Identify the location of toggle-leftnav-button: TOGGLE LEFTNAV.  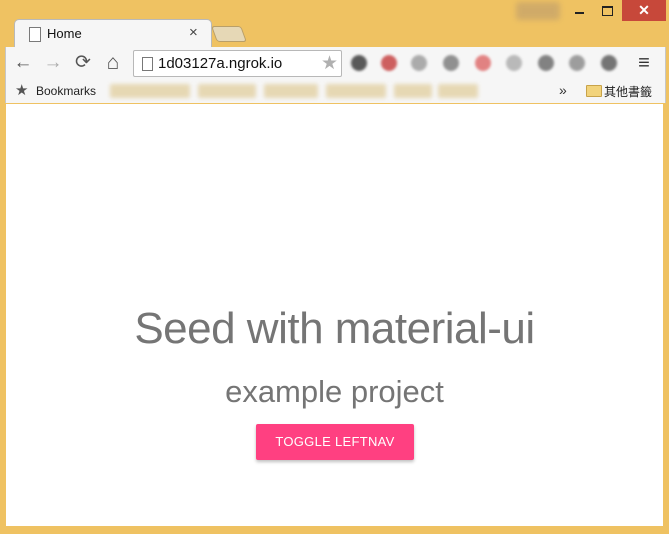
(335, 442).